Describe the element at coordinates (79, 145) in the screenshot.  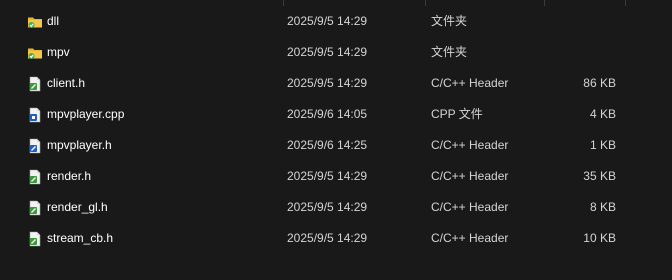
I see `file-name: mpvplayer.h` at that location.